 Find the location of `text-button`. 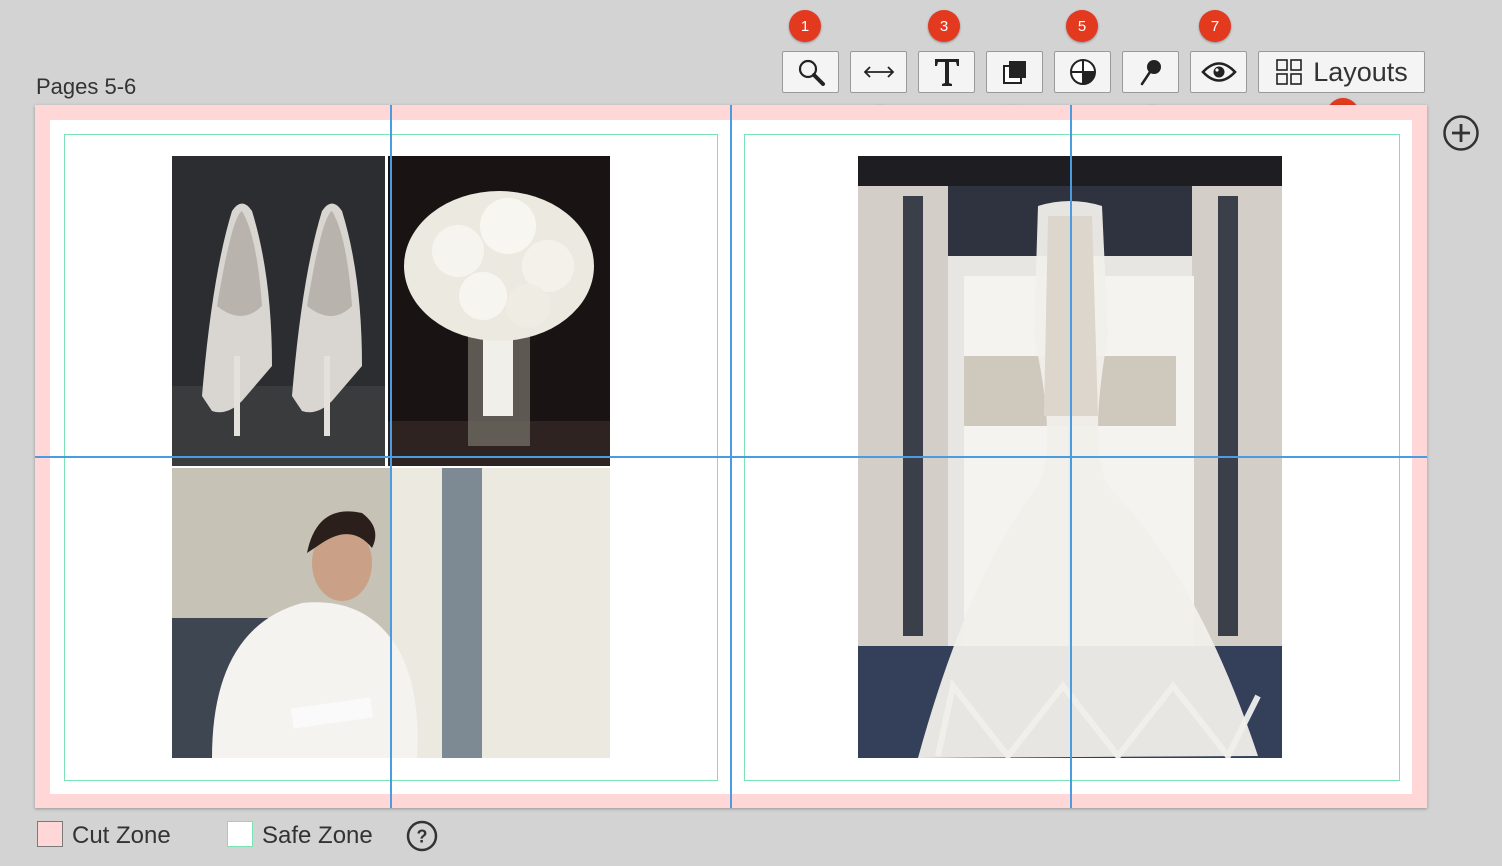

text-button is located at coordinates (946, 72).